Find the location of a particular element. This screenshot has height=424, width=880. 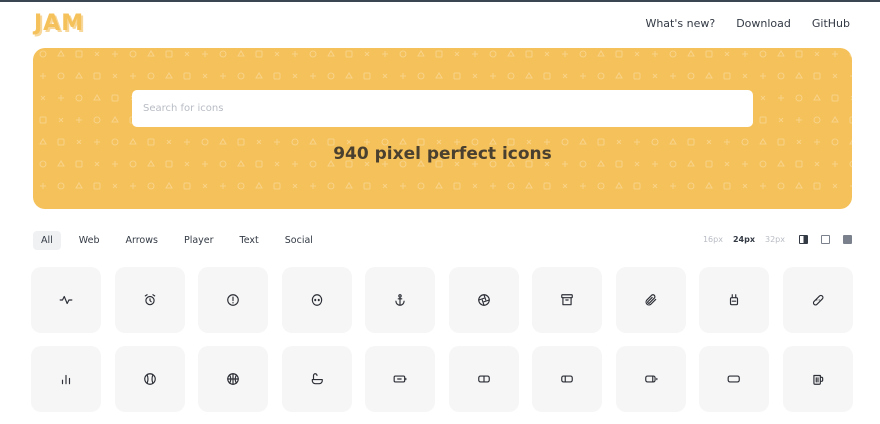

archive-icon is located at coordinates (567, 300).